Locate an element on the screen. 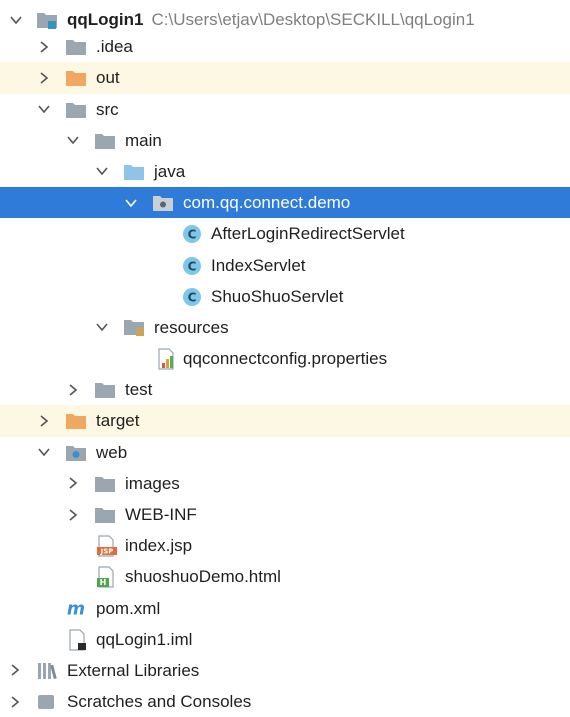 Image resolution: width=570 pixels, height=717 pixels. tree-label: shuoshuoDemo.html is located at coordinates (203, 577).